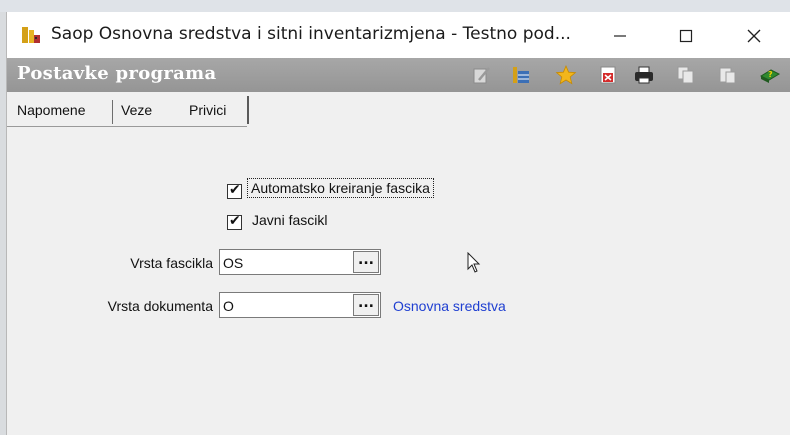  I want to click on maximize-icon, so click(686, 36).